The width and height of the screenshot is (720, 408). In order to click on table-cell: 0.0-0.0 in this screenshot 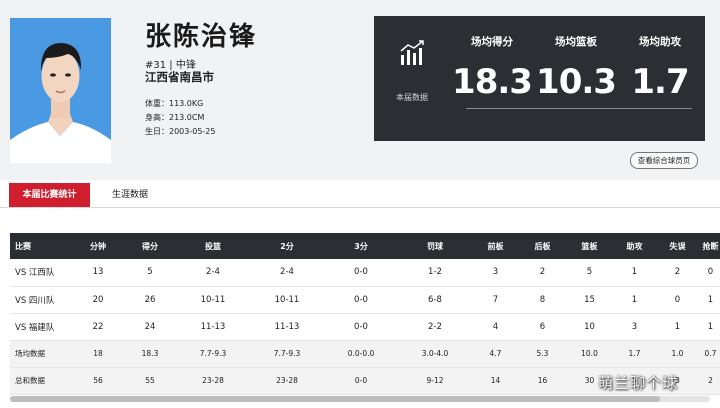, I will do `click(361, 354)`.